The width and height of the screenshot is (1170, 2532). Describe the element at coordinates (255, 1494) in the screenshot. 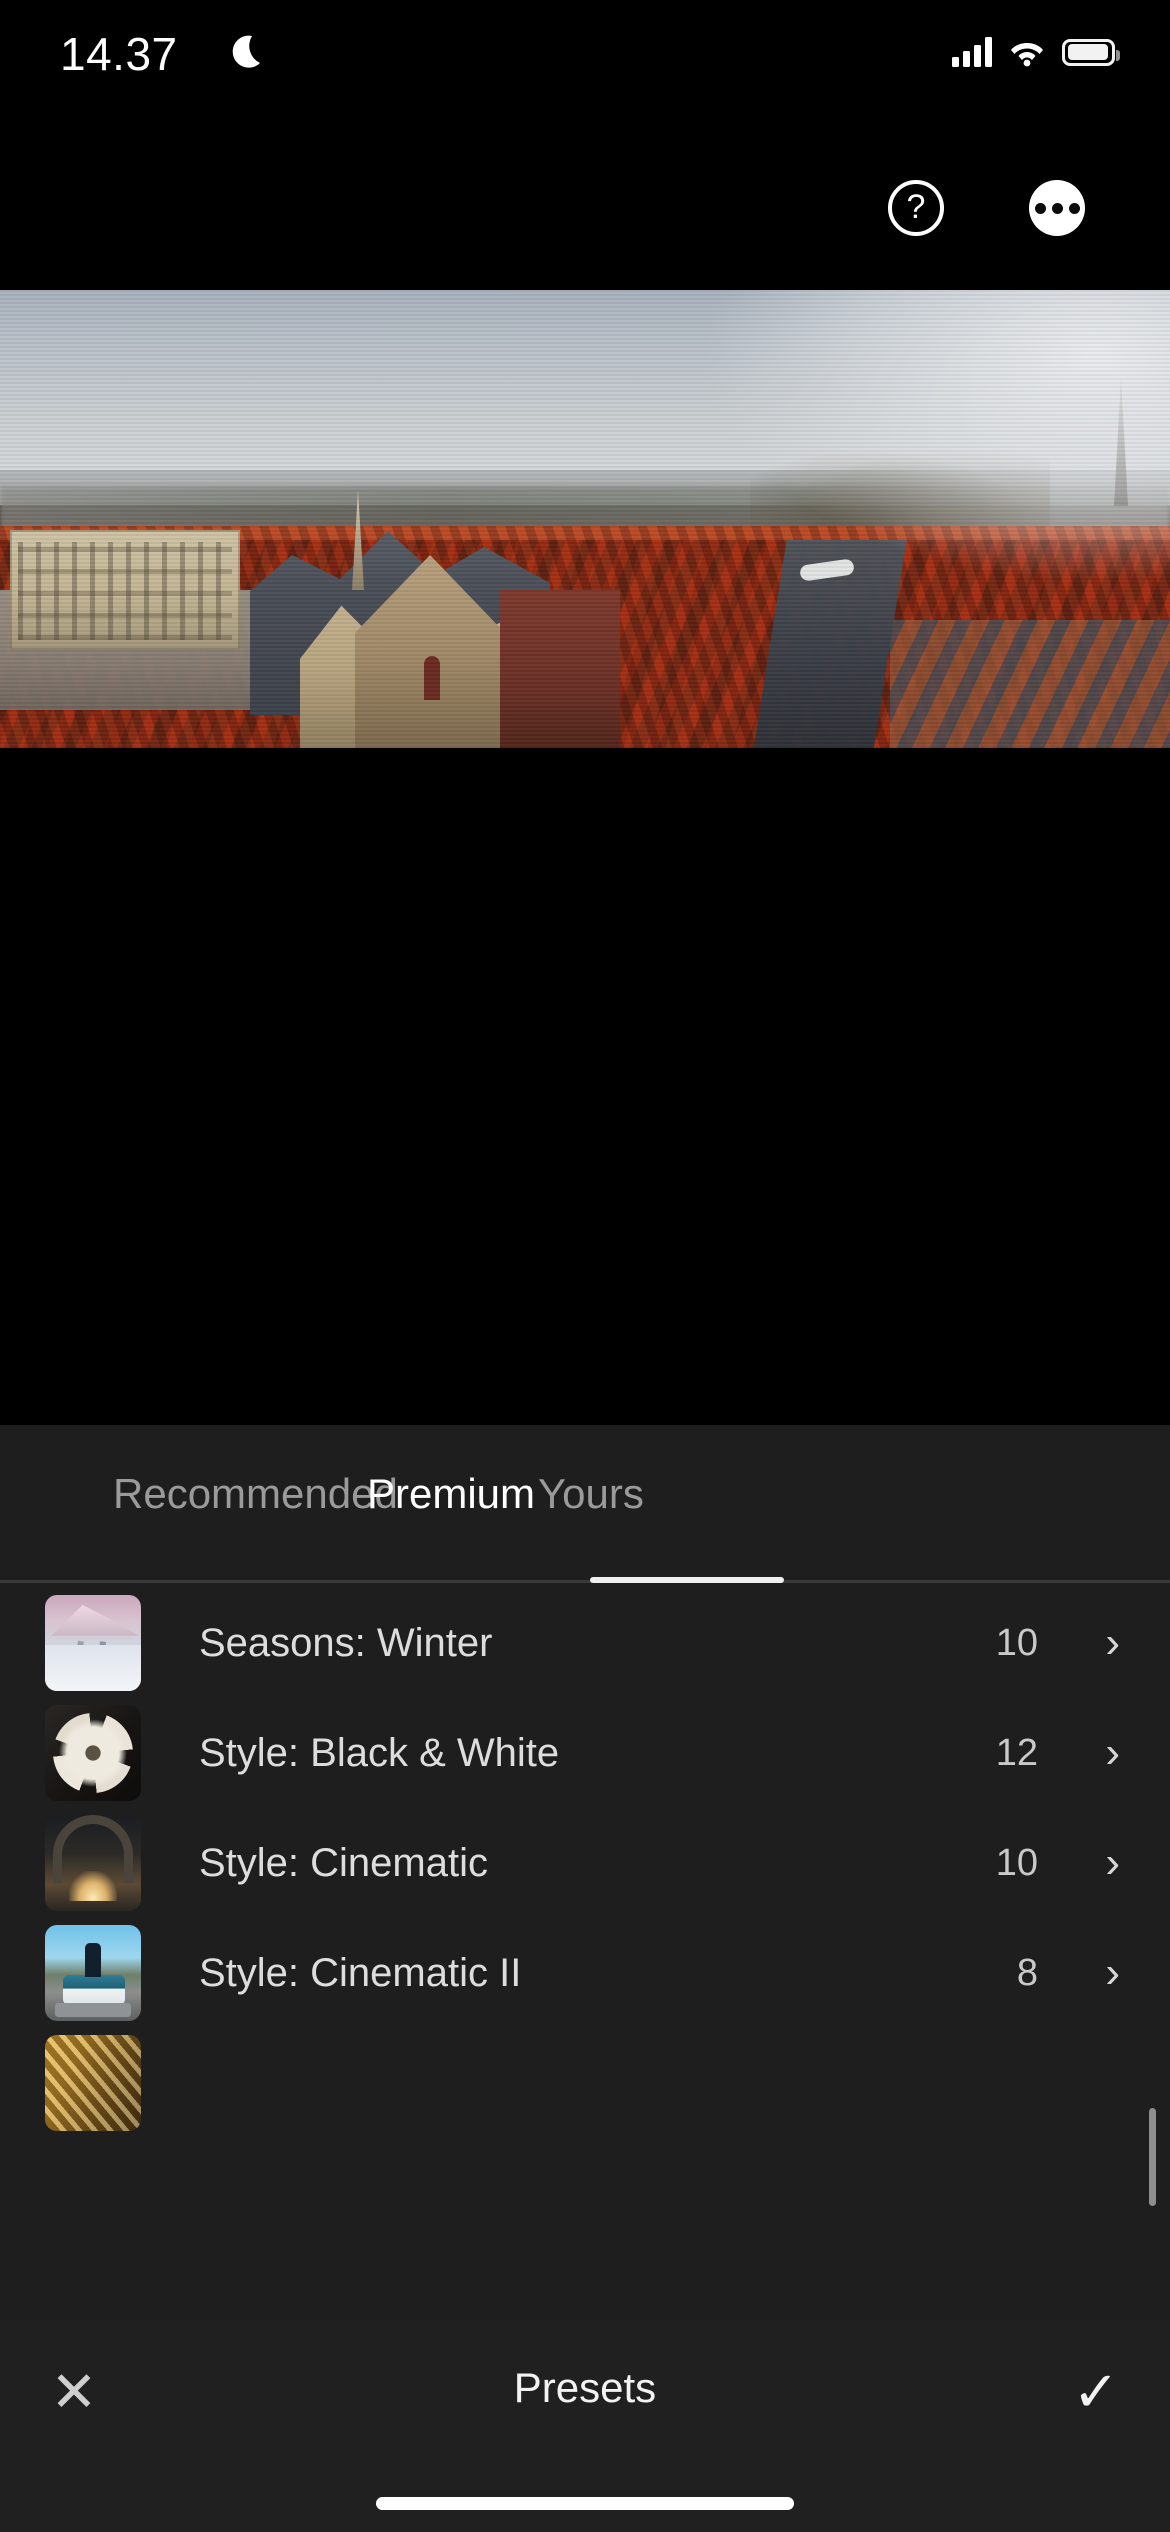

I see `tab-recommended: Recommended` at that location.